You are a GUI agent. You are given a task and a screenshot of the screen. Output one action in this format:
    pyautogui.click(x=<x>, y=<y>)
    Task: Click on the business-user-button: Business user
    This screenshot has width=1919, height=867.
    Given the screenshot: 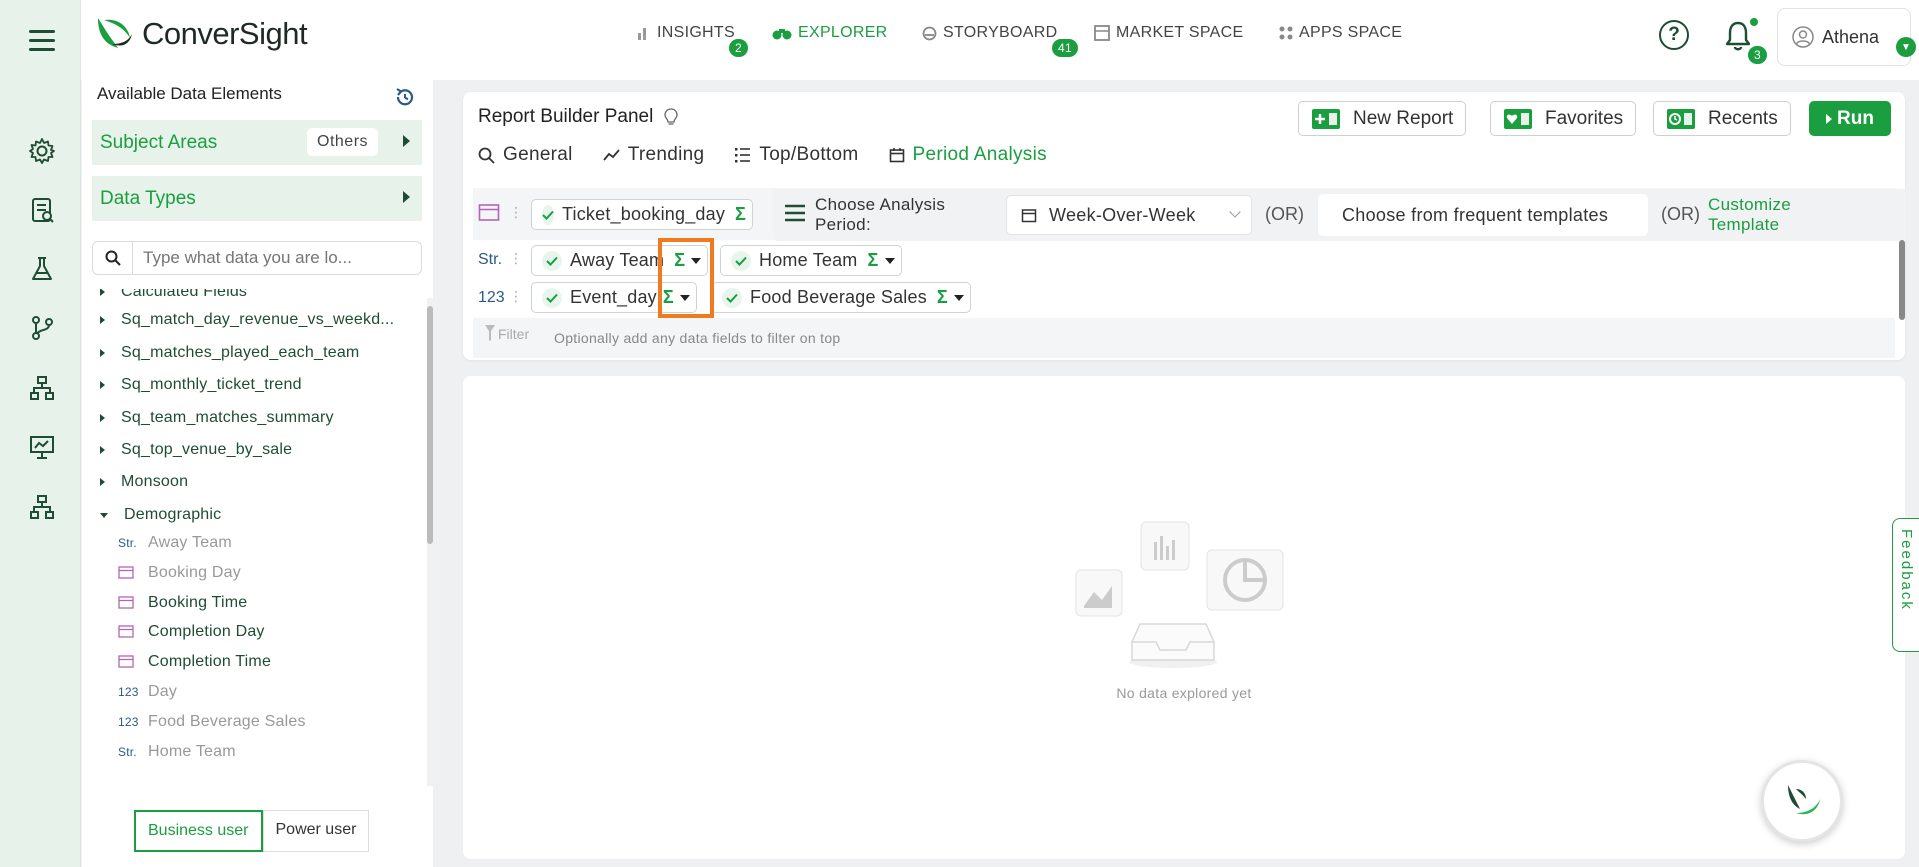 What is the action you would take?
    pyautogui.click(x=198, y=831)
    